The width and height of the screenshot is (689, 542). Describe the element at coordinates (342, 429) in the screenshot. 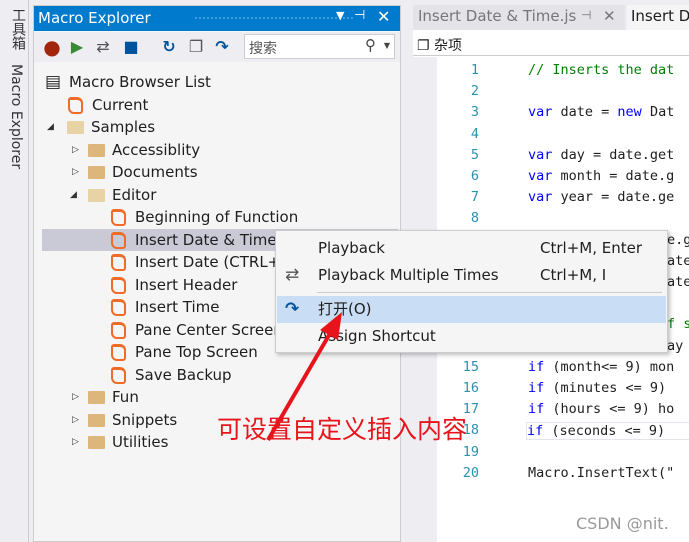

I see `annotation-text: 可设置自定义插入内容` at that location.